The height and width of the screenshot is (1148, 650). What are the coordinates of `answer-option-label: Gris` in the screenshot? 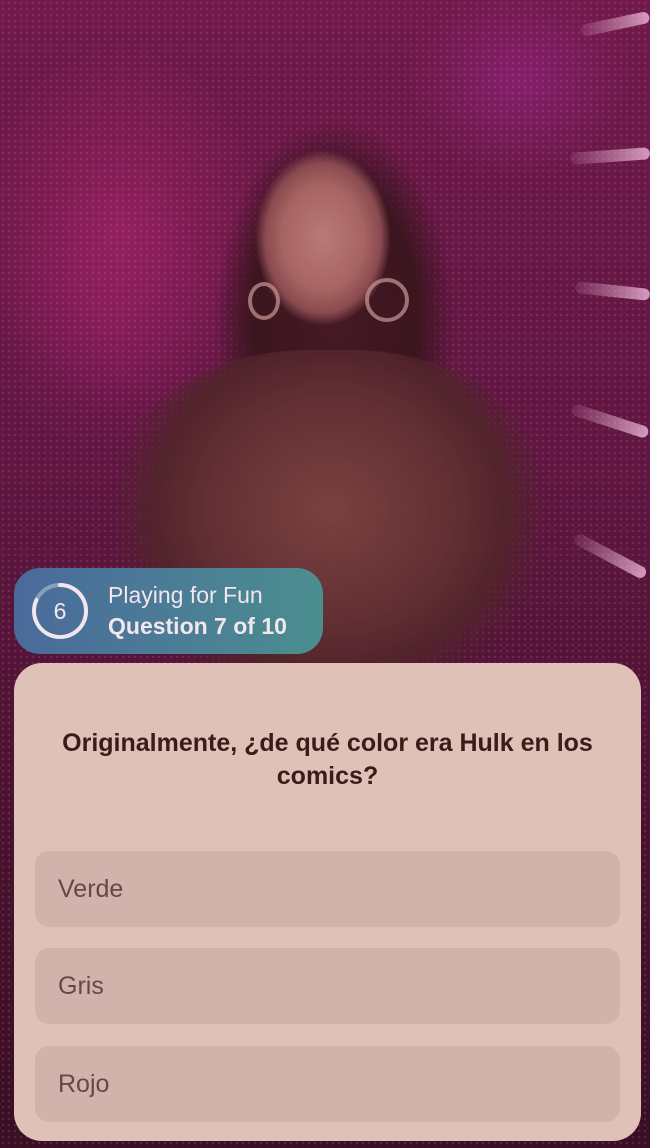 It's located at (81, 985).